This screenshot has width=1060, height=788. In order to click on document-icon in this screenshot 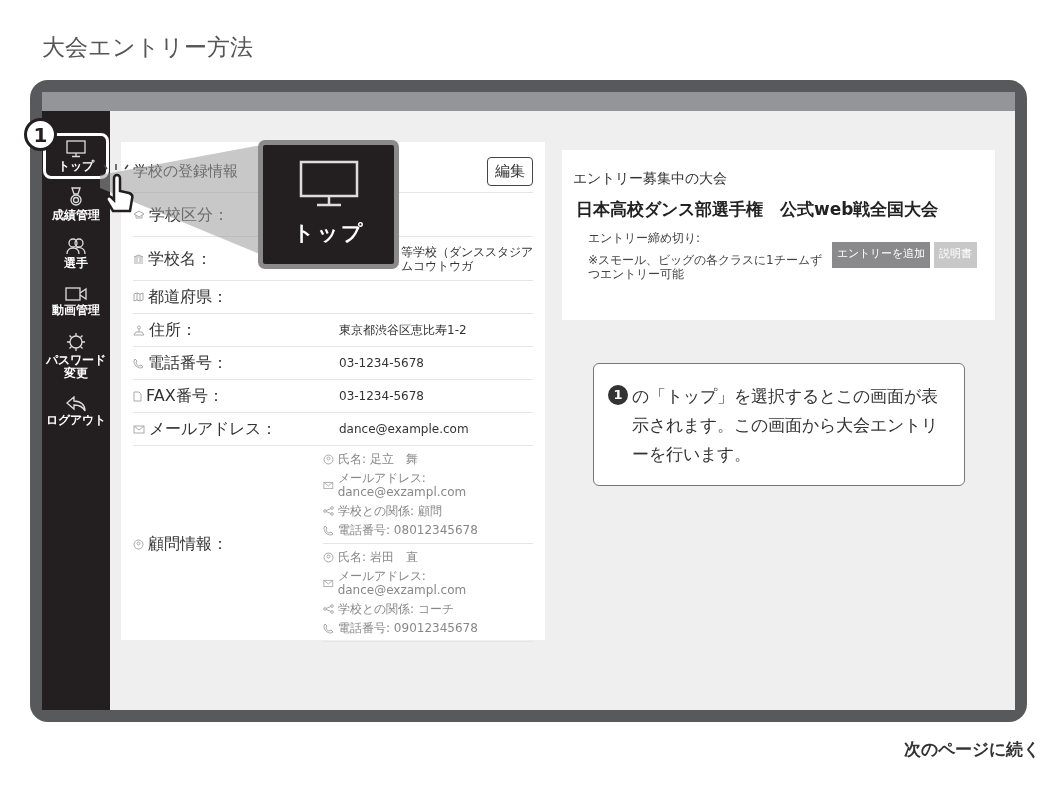, I will do `click(137, 396)`.